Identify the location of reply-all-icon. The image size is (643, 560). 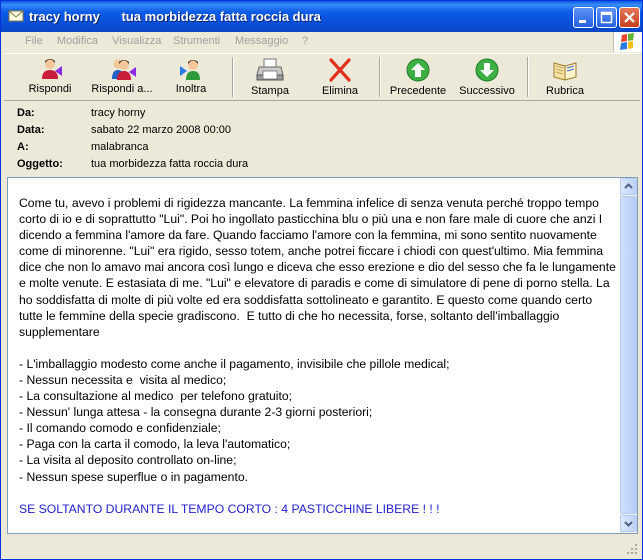
(124, 69).